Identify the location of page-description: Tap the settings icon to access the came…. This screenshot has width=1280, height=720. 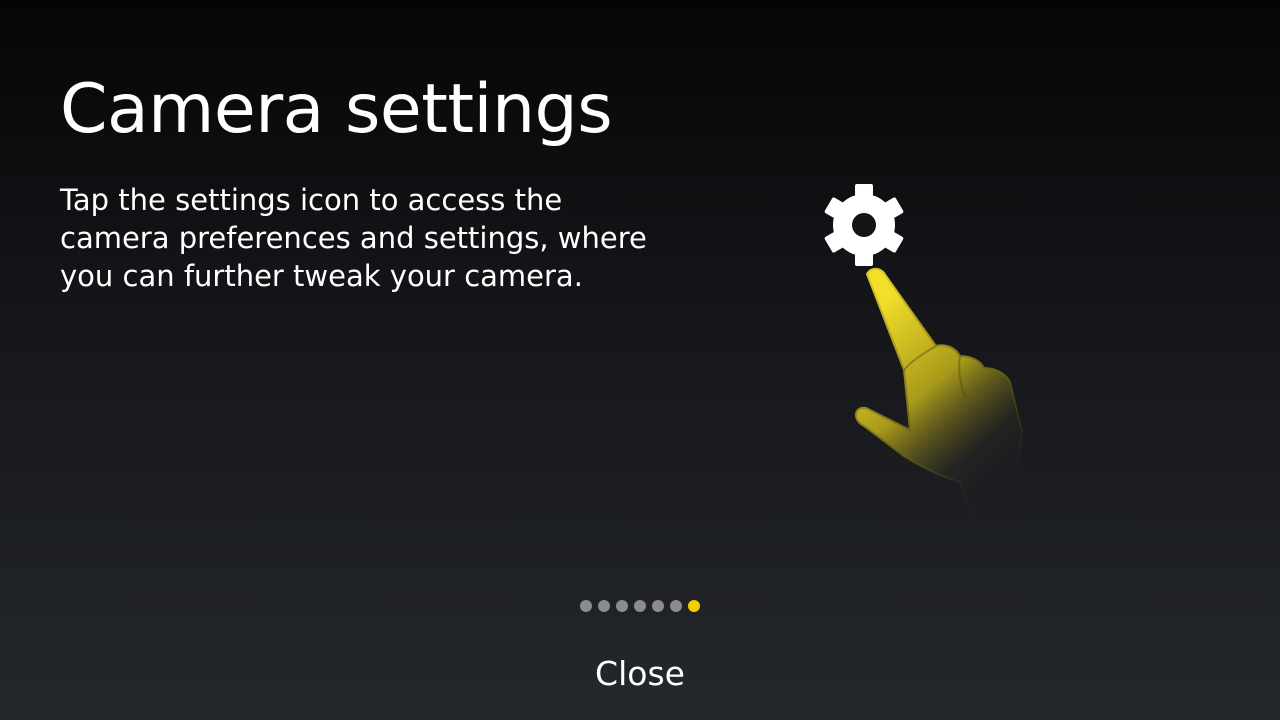
(353, 238).